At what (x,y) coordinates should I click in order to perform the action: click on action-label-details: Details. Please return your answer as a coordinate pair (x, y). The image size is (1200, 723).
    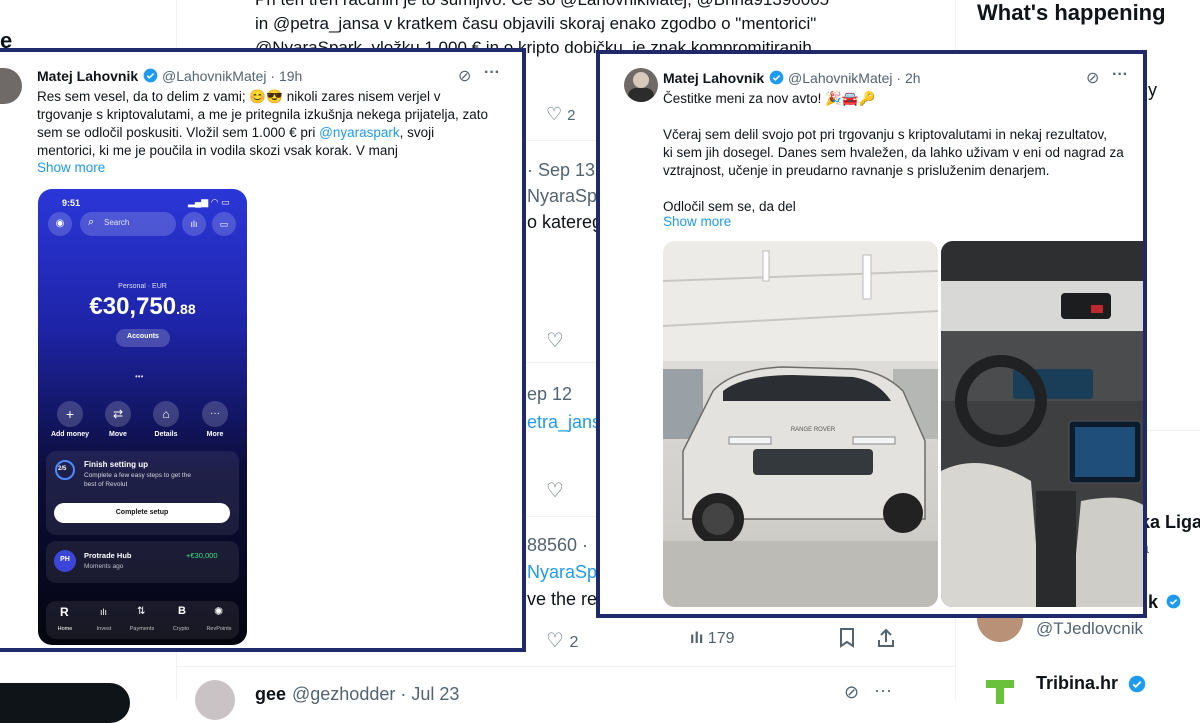
    Looking at the image, I should click on (166, 434).